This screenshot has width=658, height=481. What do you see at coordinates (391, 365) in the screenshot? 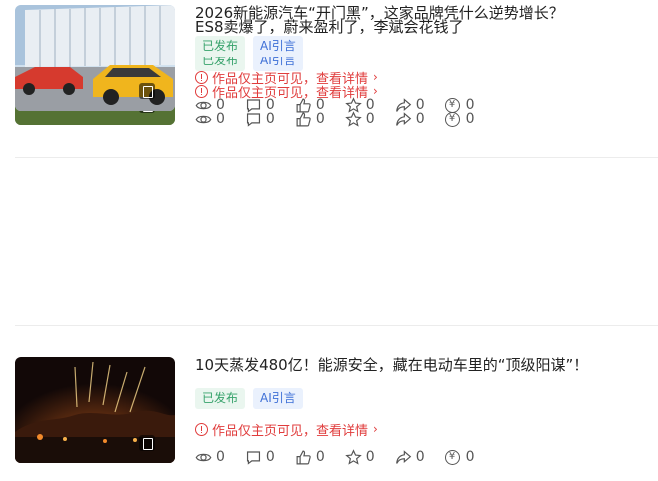
I see `article-title: 10天蒸发480亿！能源安全，藏在电动车里的“顶级阳谋”！` at bounding box center [391, 365].